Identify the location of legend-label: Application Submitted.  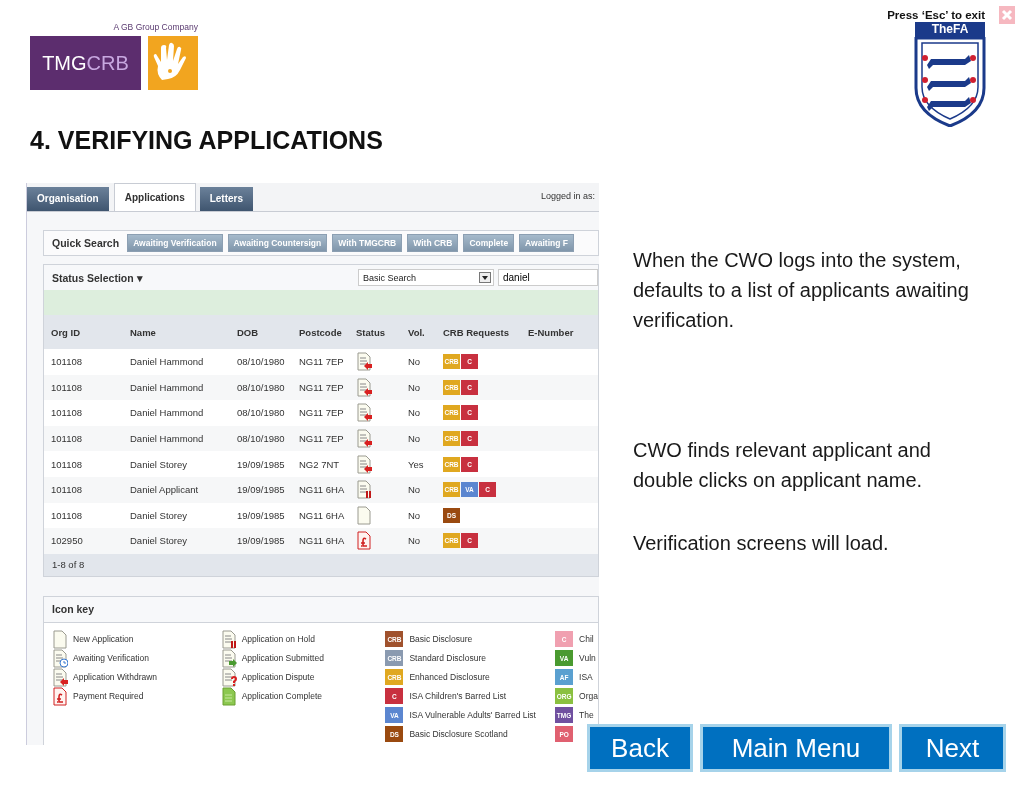
(282, 658).